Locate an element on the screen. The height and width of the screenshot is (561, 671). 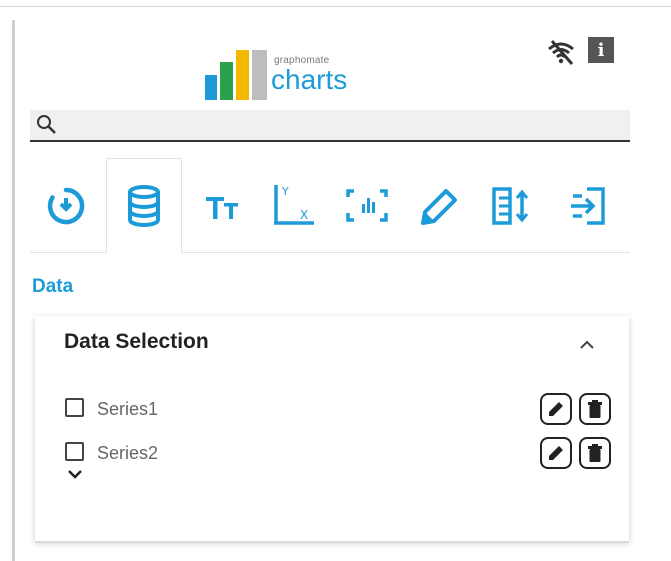
text-size-icon is located at coordinates (222, 207).